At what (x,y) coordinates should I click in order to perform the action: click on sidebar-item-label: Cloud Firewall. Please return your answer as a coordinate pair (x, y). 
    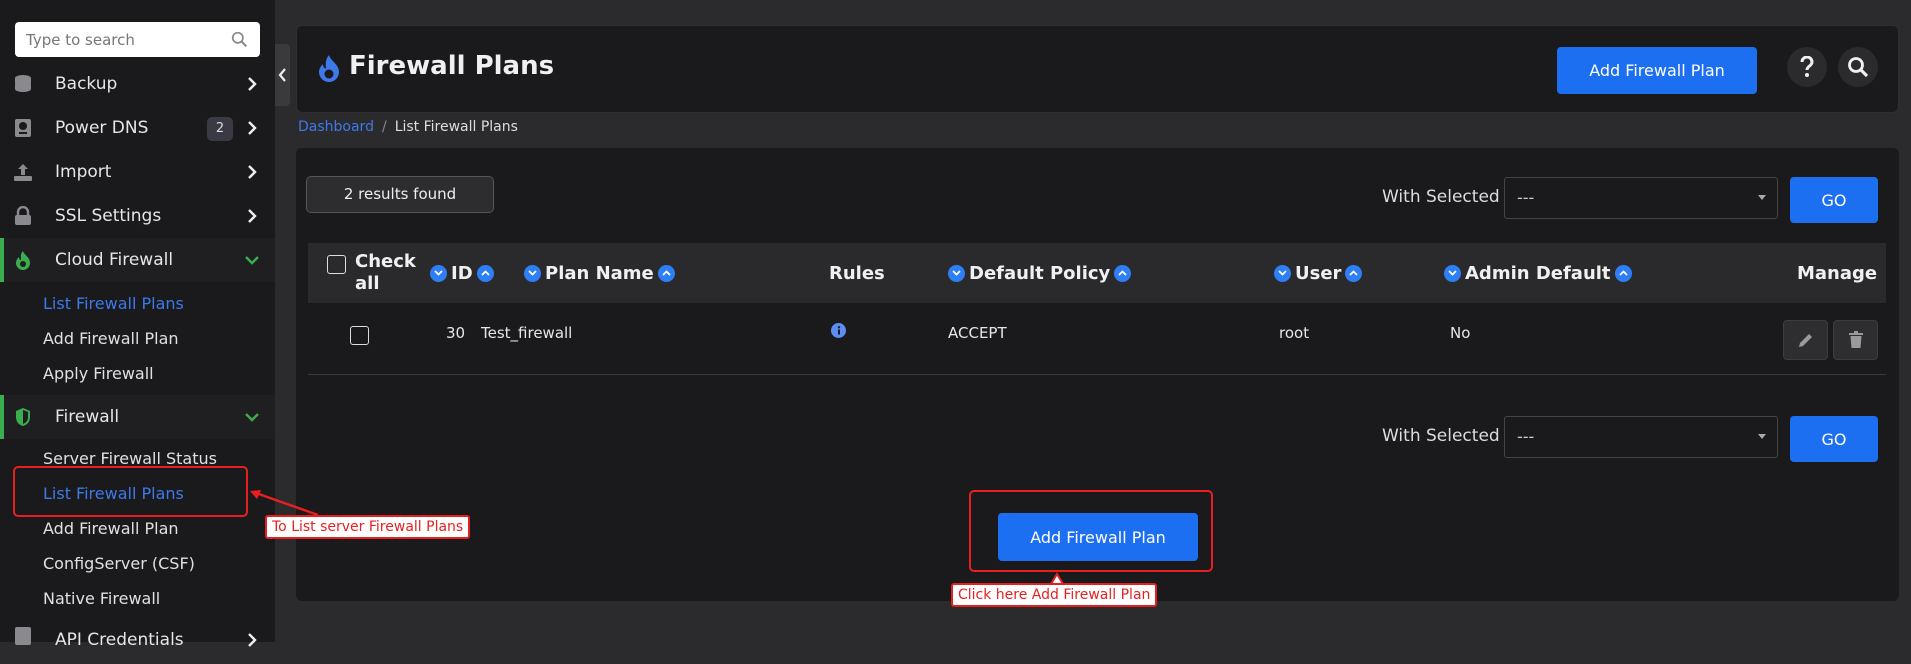
    Looking at the image, I should click on (114, 260).